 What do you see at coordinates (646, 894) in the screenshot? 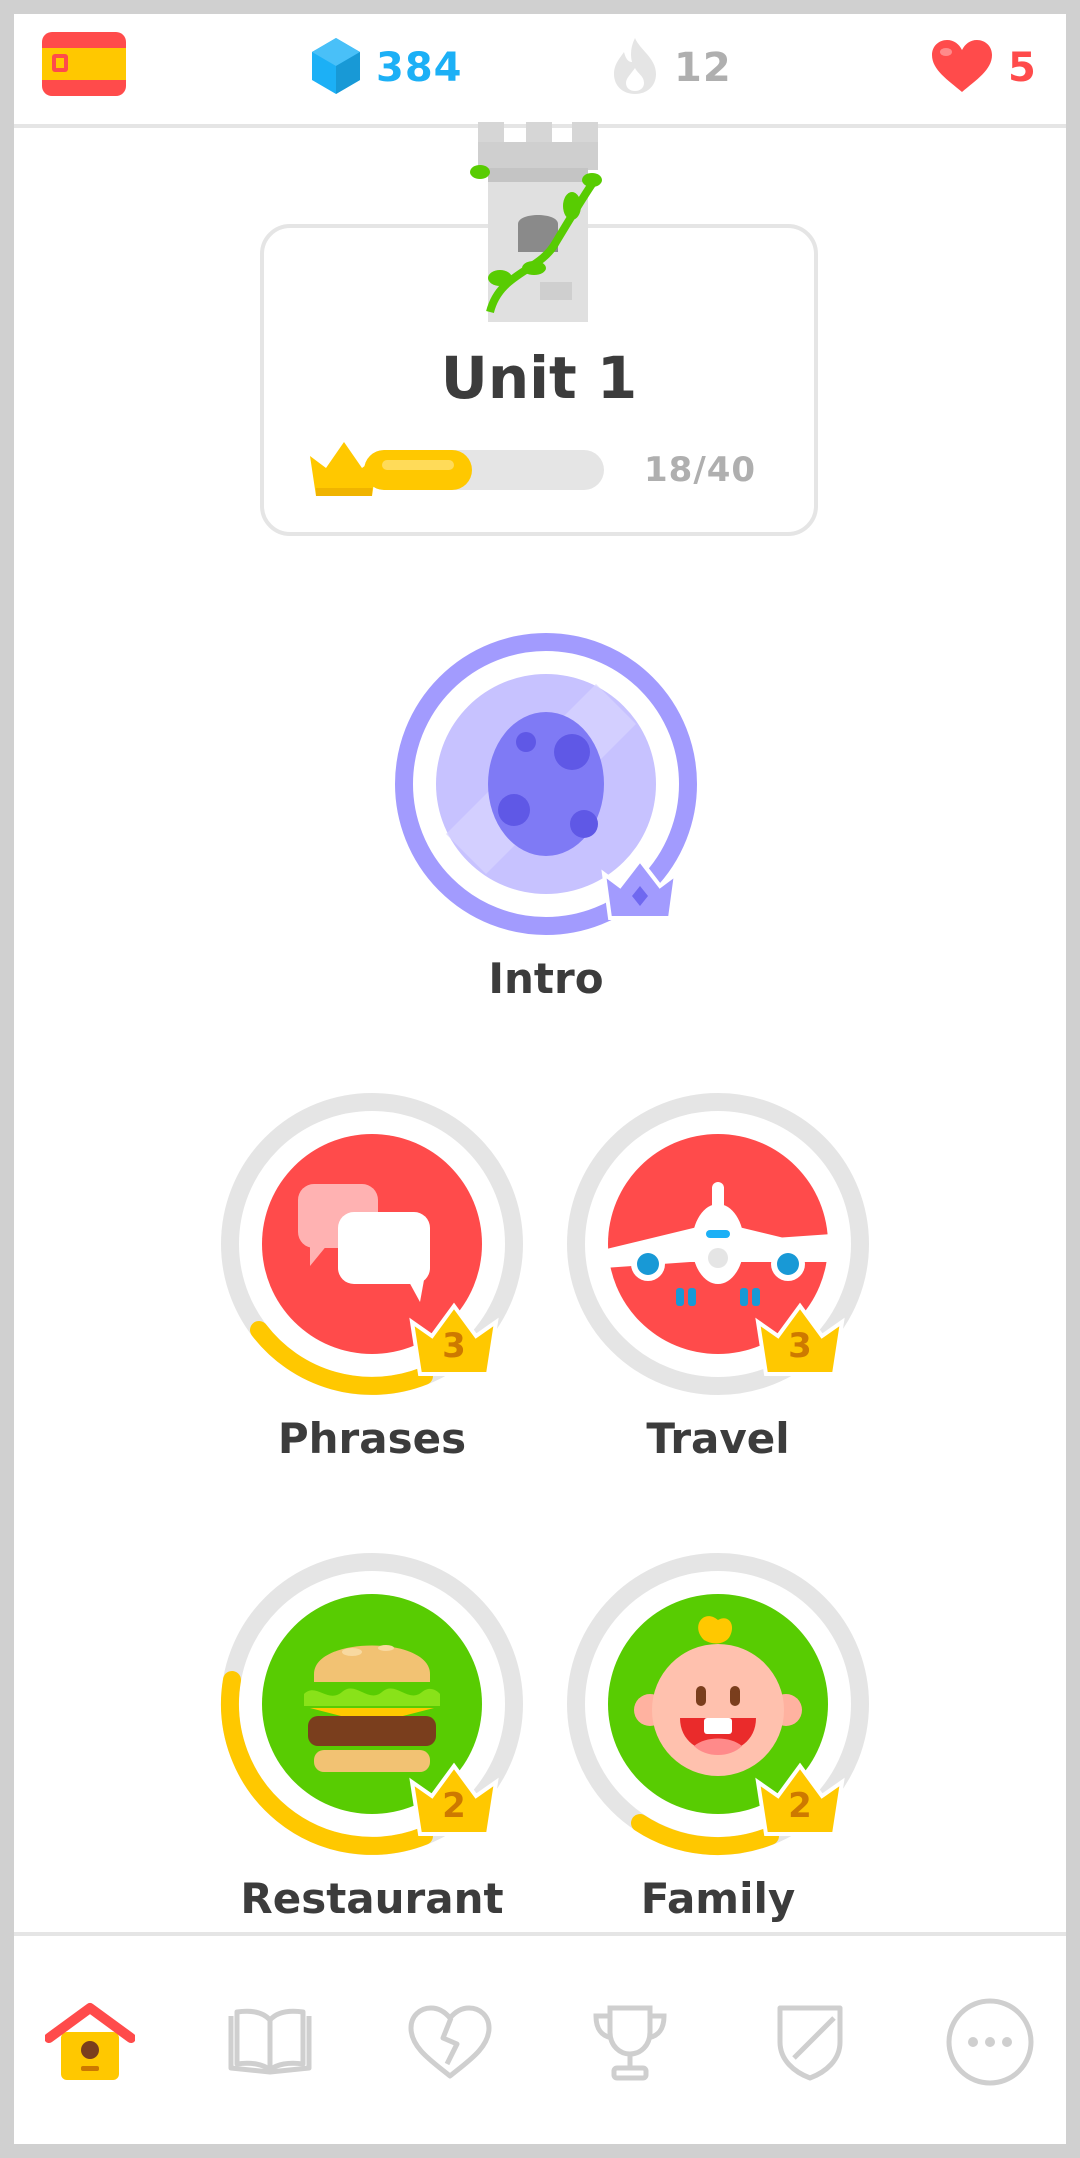
I see `legendary-crown-icon` at bounding box center [646, 894].